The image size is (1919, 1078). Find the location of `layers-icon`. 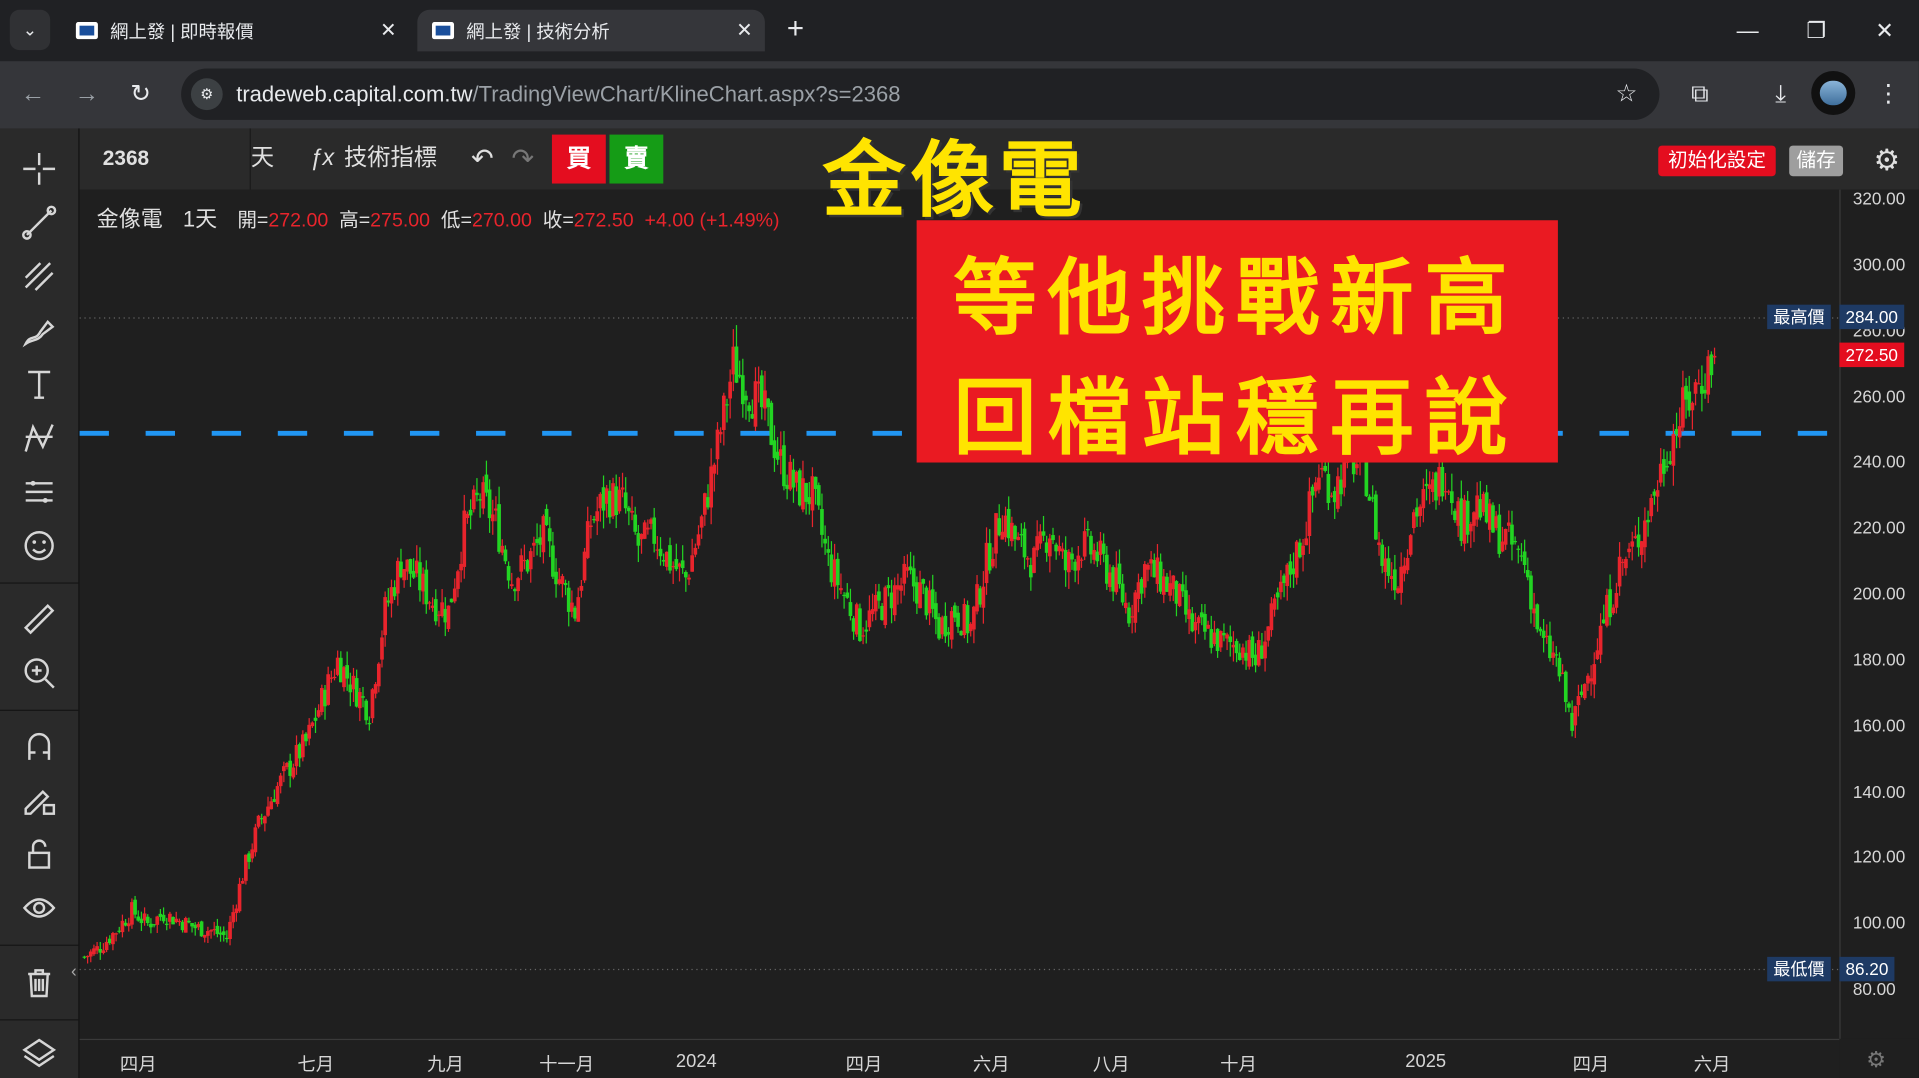

layers-icon is located at coordinates (39, 1053).